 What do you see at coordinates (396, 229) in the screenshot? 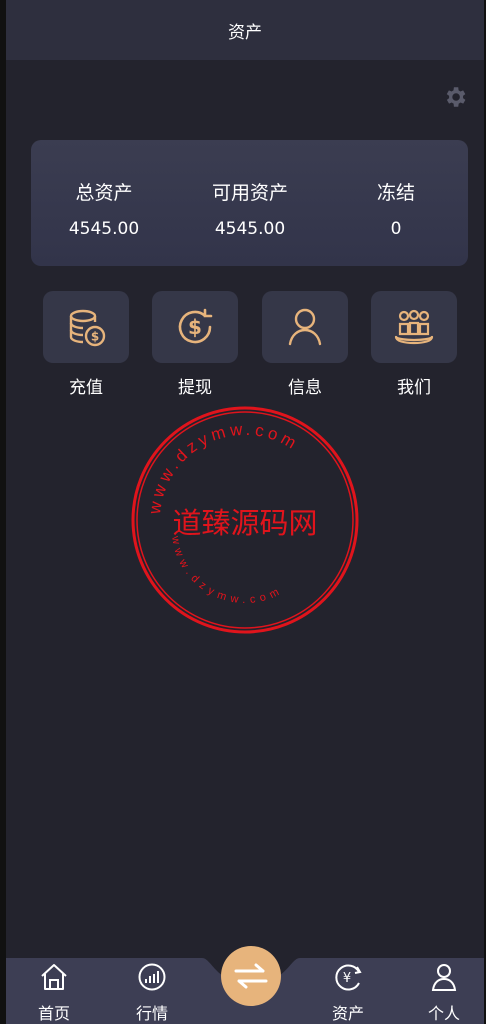
I see `frozen-assets-value: 0` at bounding box center [396, 229].